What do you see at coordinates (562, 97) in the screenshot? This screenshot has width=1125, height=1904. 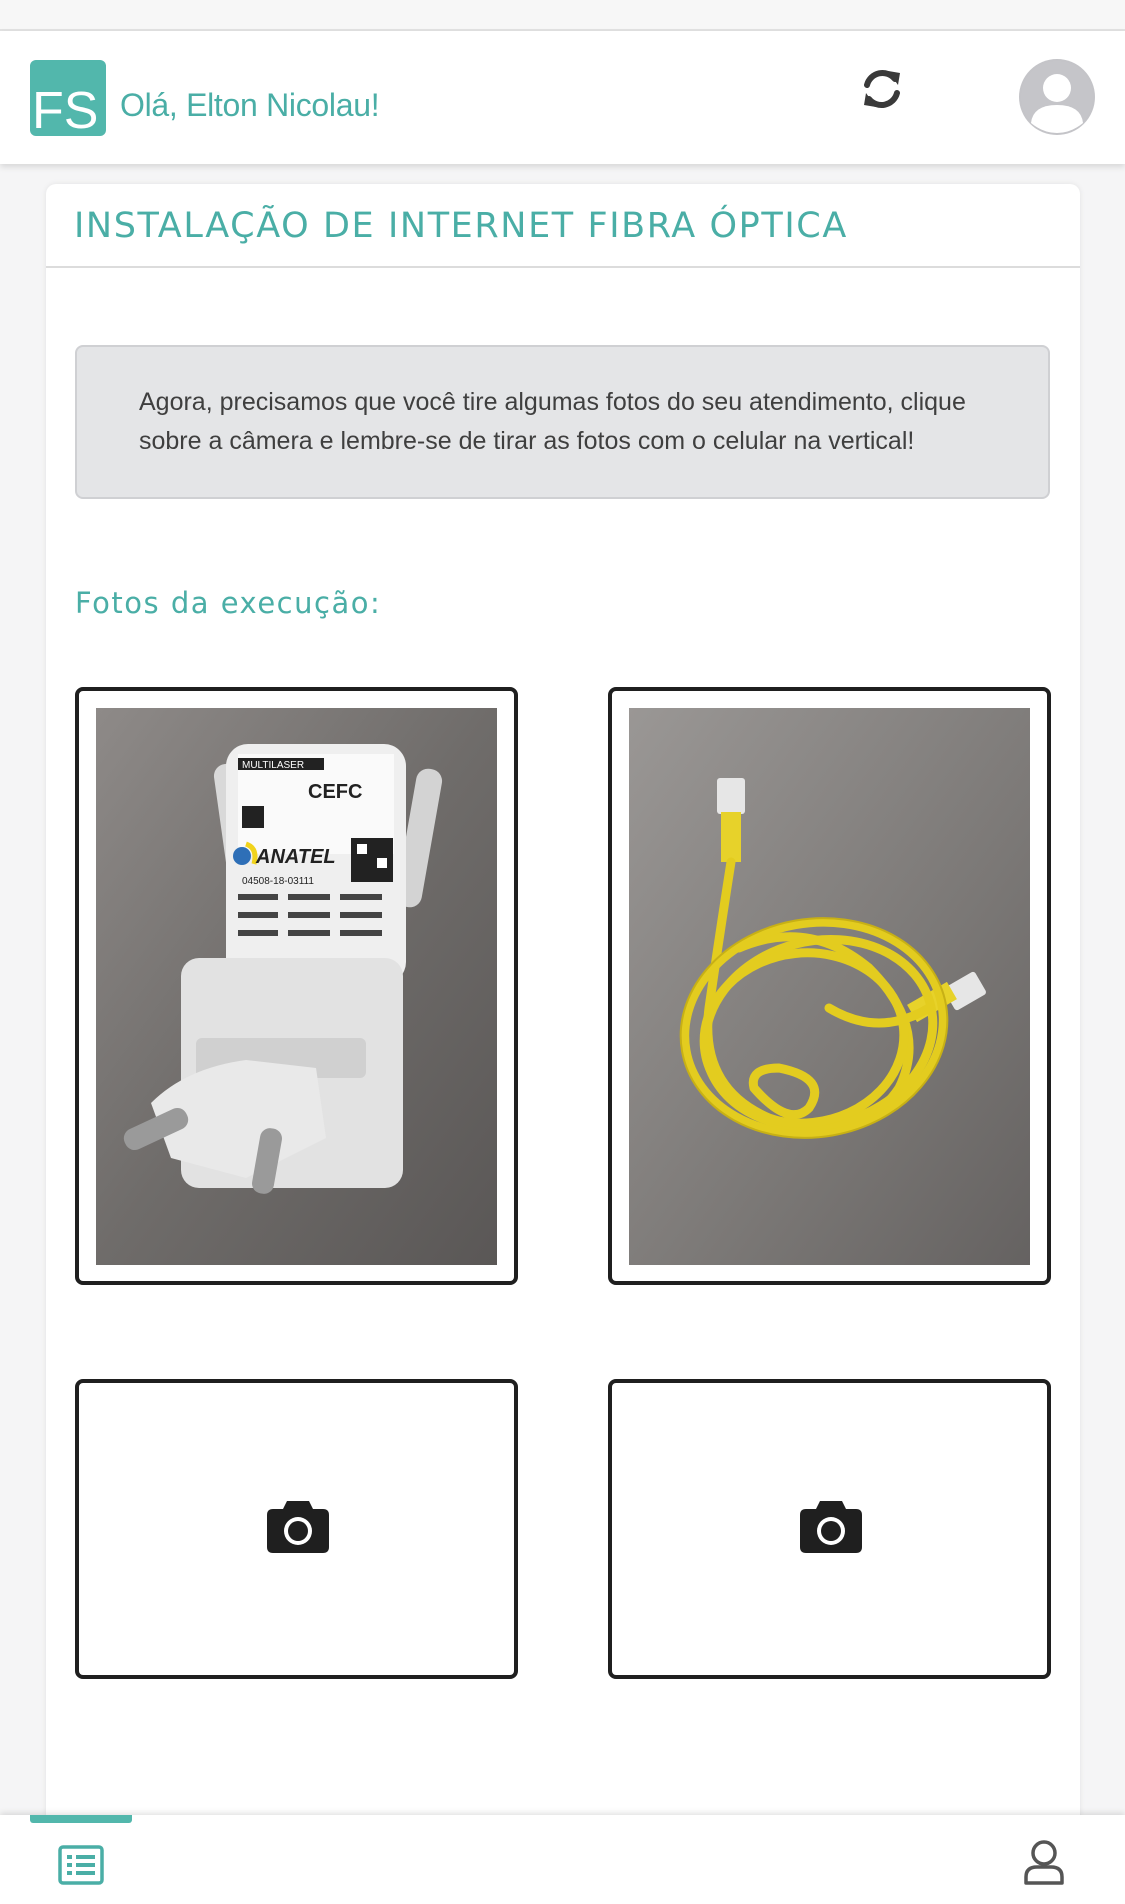 I see `app-header: FS Olá, Elton Nicolau!` at bounding box center [562, 97].